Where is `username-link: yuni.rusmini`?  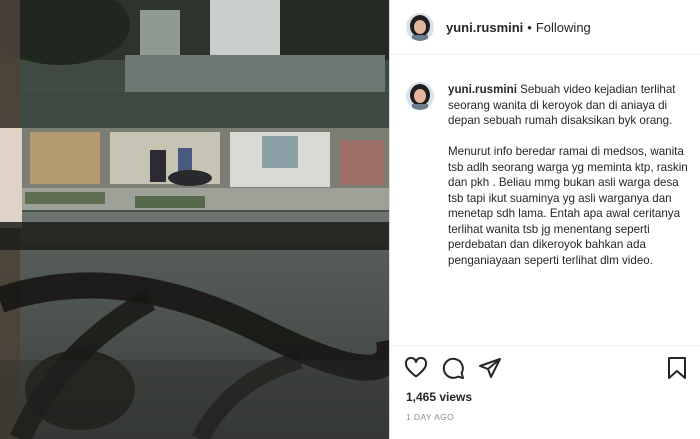
username-link: yuni.rusmini is located at coordinates (484, 27).